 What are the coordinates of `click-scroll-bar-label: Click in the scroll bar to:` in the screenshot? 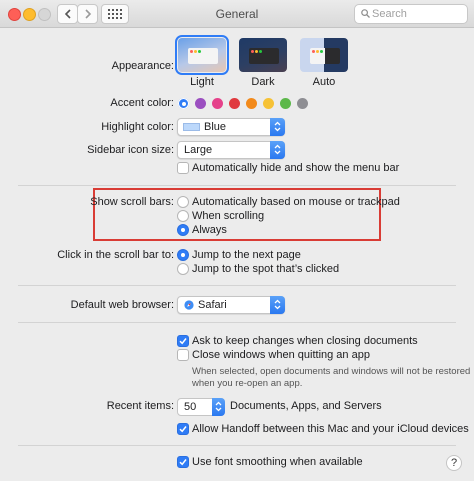 It's located at (115, 255).